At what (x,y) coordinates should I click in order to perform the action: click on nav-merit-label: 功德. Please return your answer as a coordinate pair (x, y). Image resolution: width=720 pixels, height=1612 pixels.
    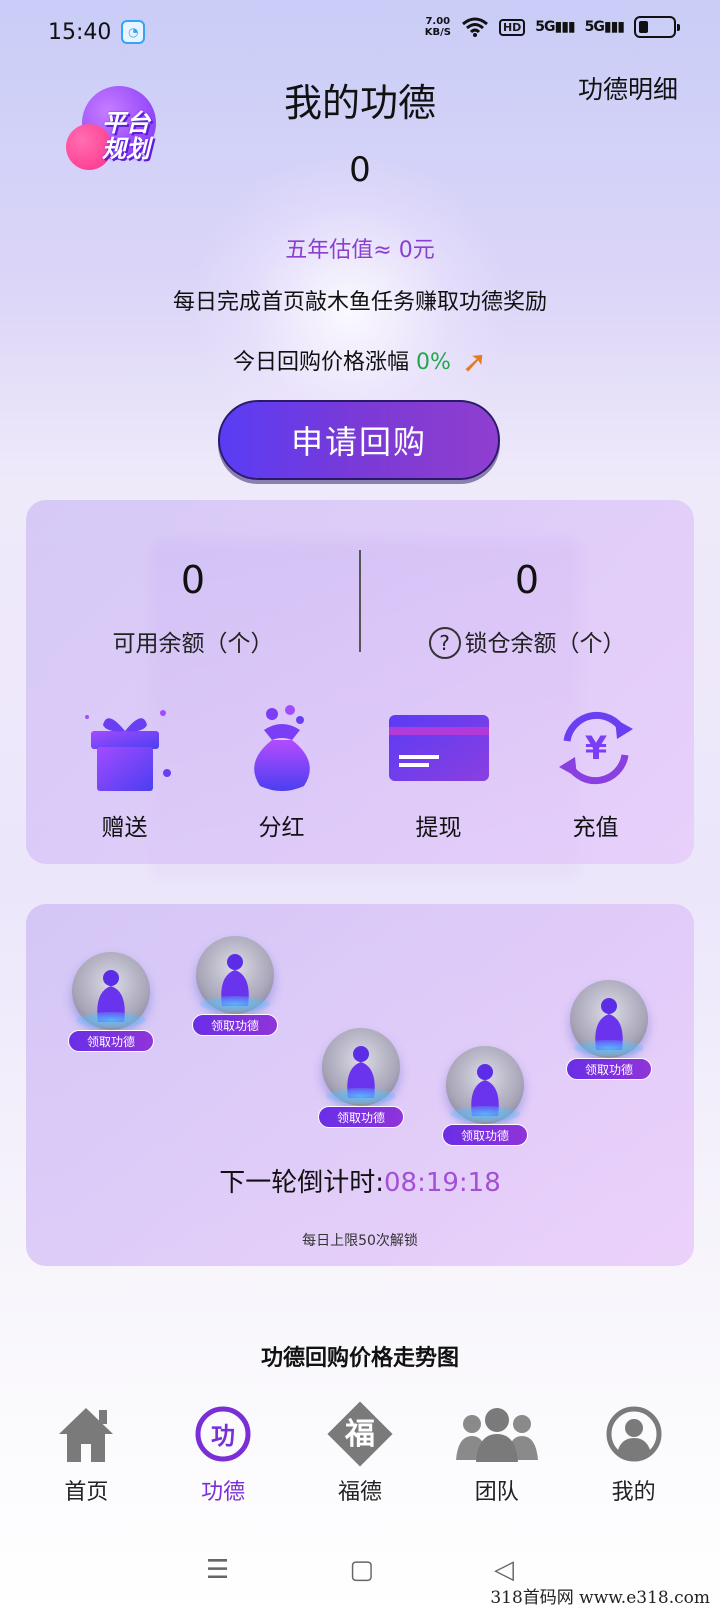
    Looking at the image, I should click on (223, 1492).